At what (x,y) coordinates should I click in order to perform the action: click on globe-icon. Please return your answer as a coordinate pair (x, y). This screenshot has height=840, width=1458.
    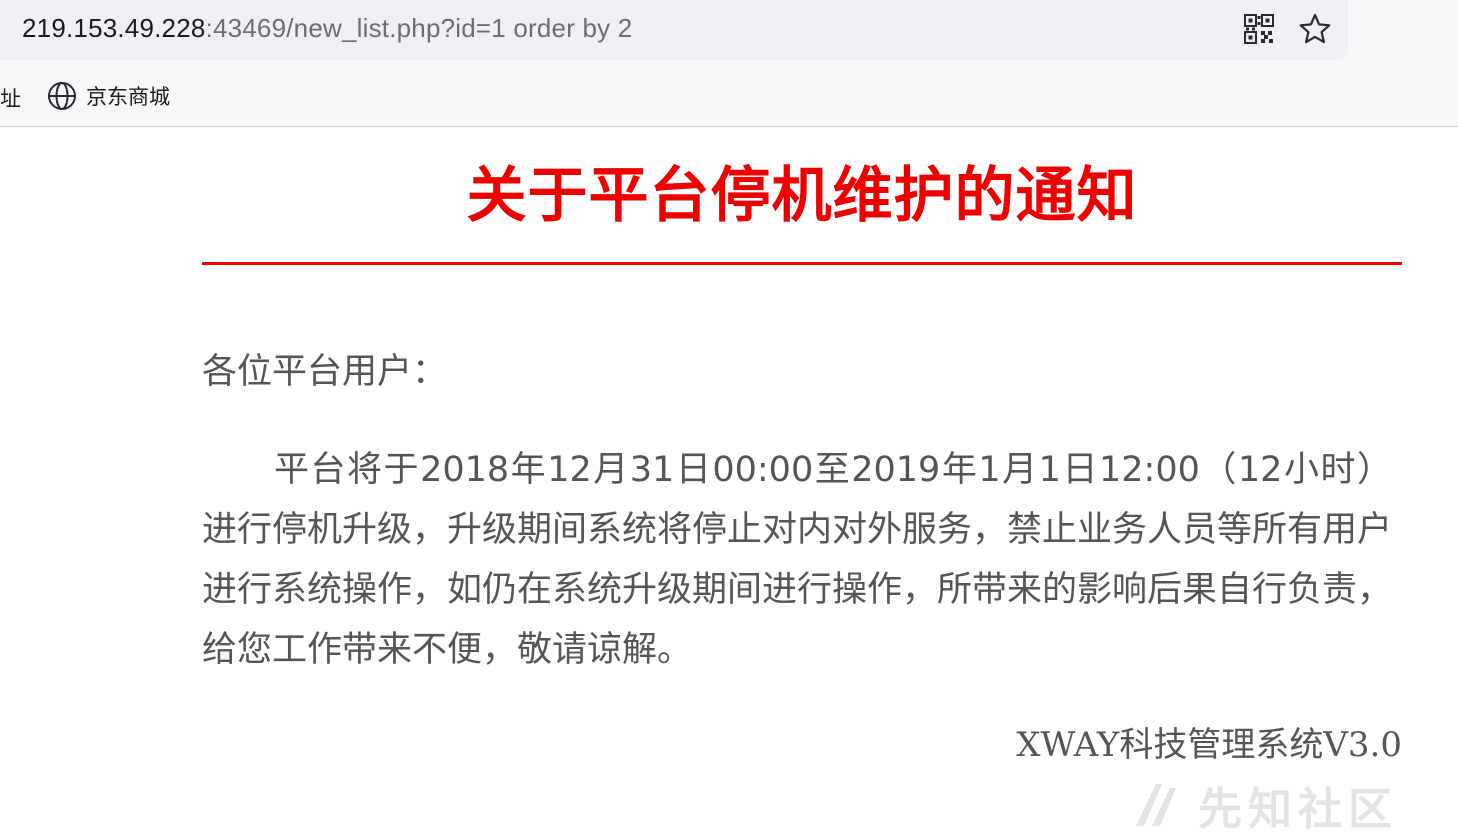
    Looking at the image, I should click on (62, 96).